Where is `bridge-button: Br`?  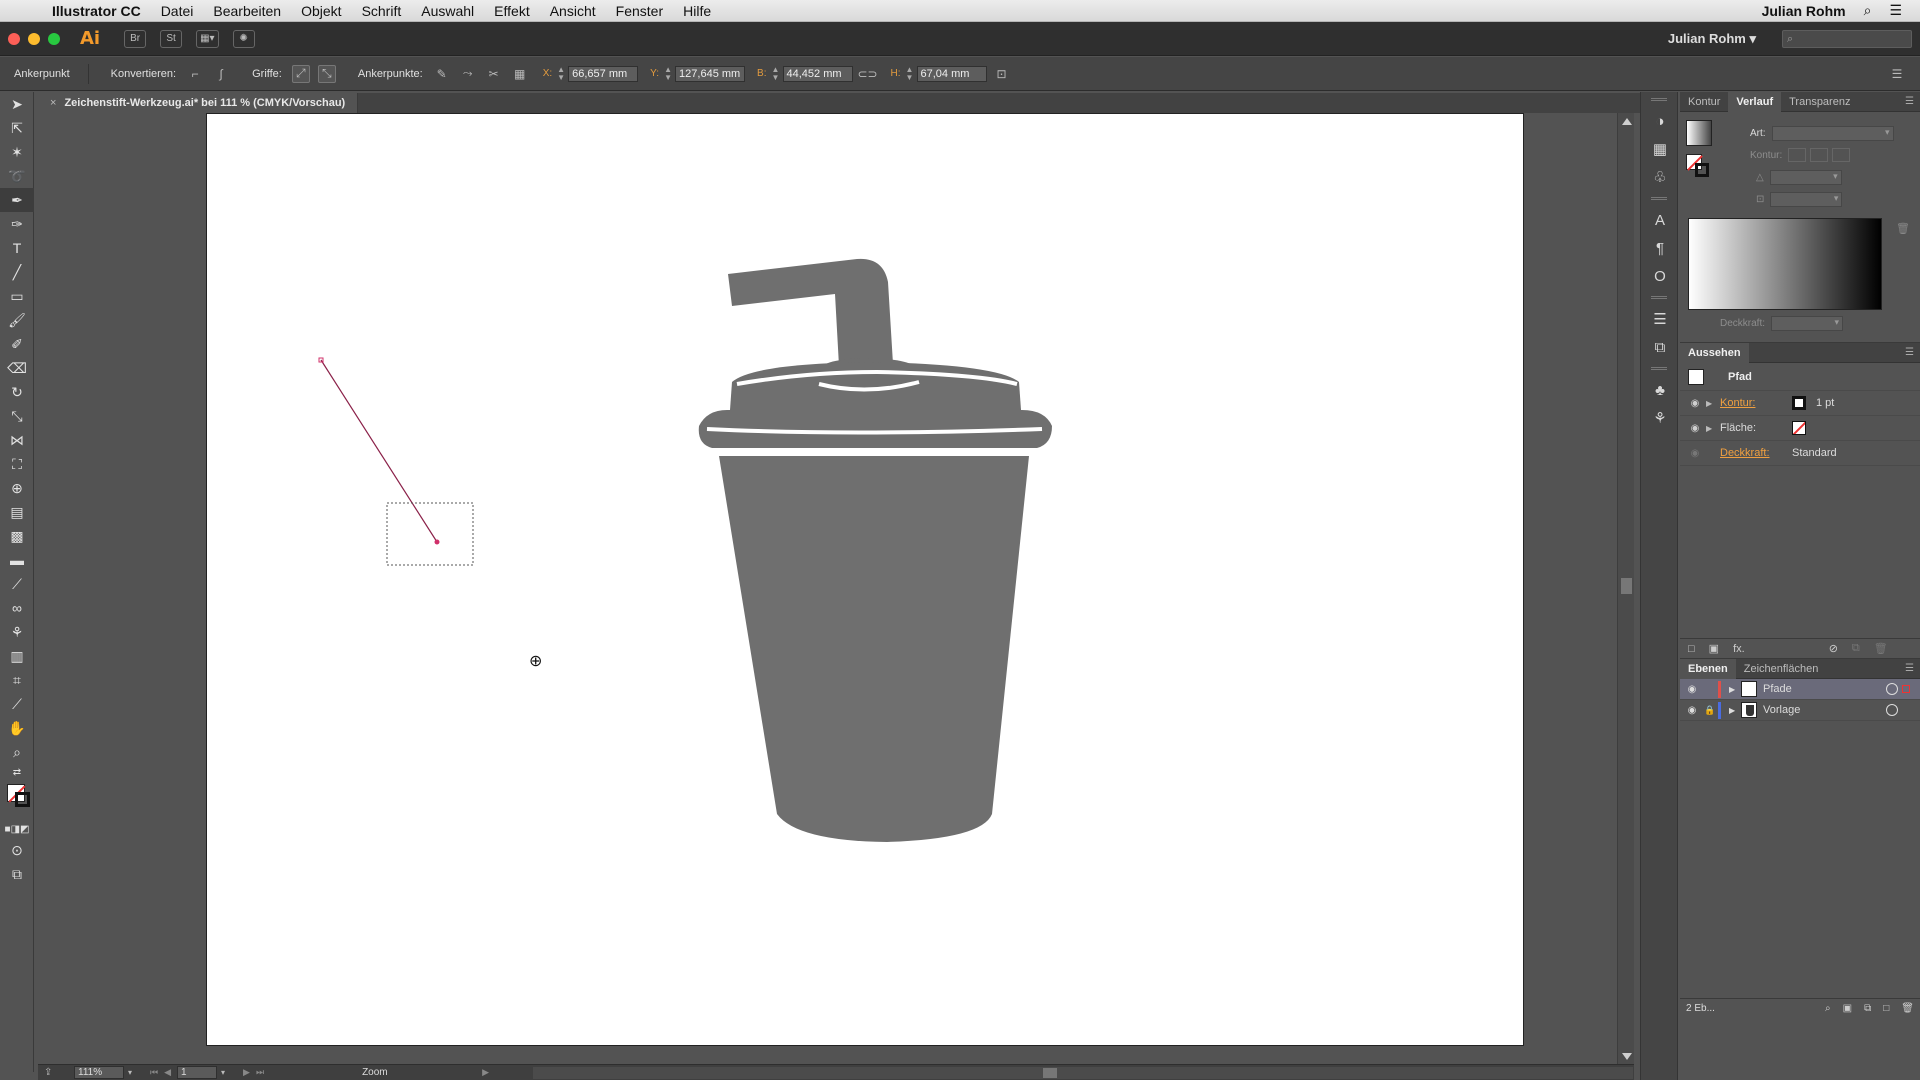
bridge-button: Br is located at coordinates (135, 38).